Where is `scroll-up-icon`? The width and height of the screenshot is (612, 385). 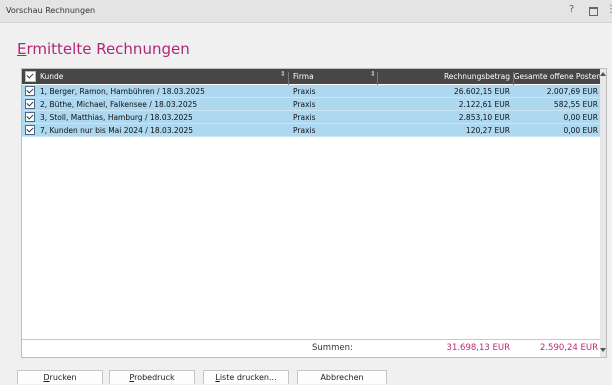
scroll-up-icon is located at coordinates (603, 74).